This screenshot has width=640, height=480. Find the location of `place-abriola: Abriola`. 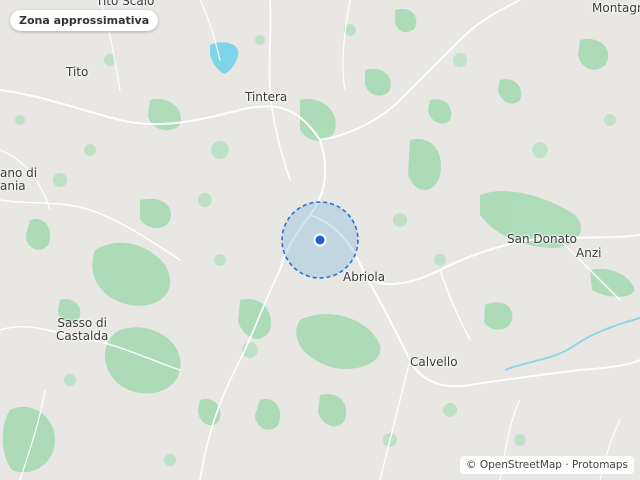

place-abriola: Abriola is located at coordinates (364, 277).